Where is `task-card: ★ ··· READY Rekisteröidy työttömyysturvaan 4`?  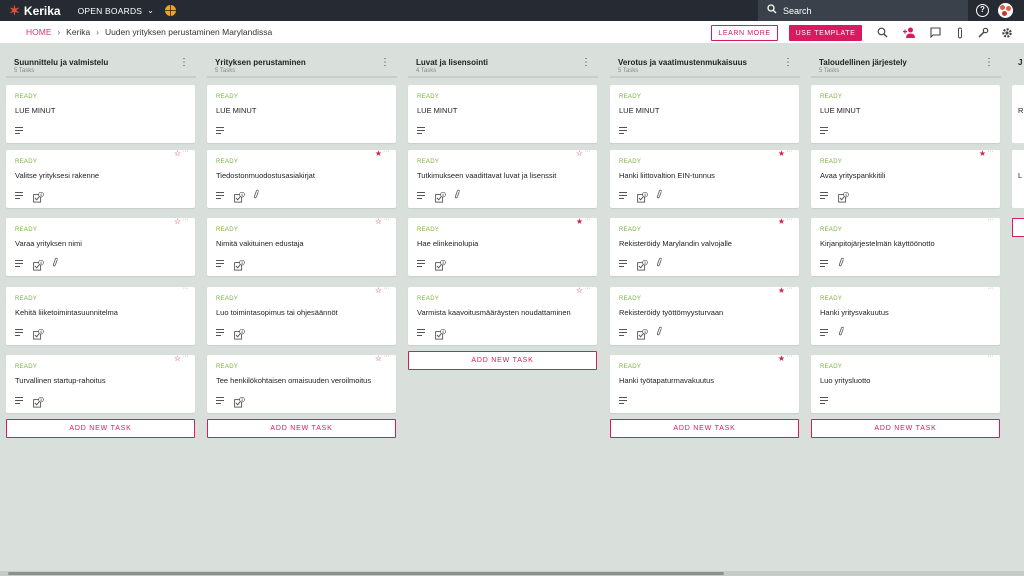
task-card: ★ ··· READY Rekisteröidy työttömyysturvaan 4 is located at coordinates (704, 315).